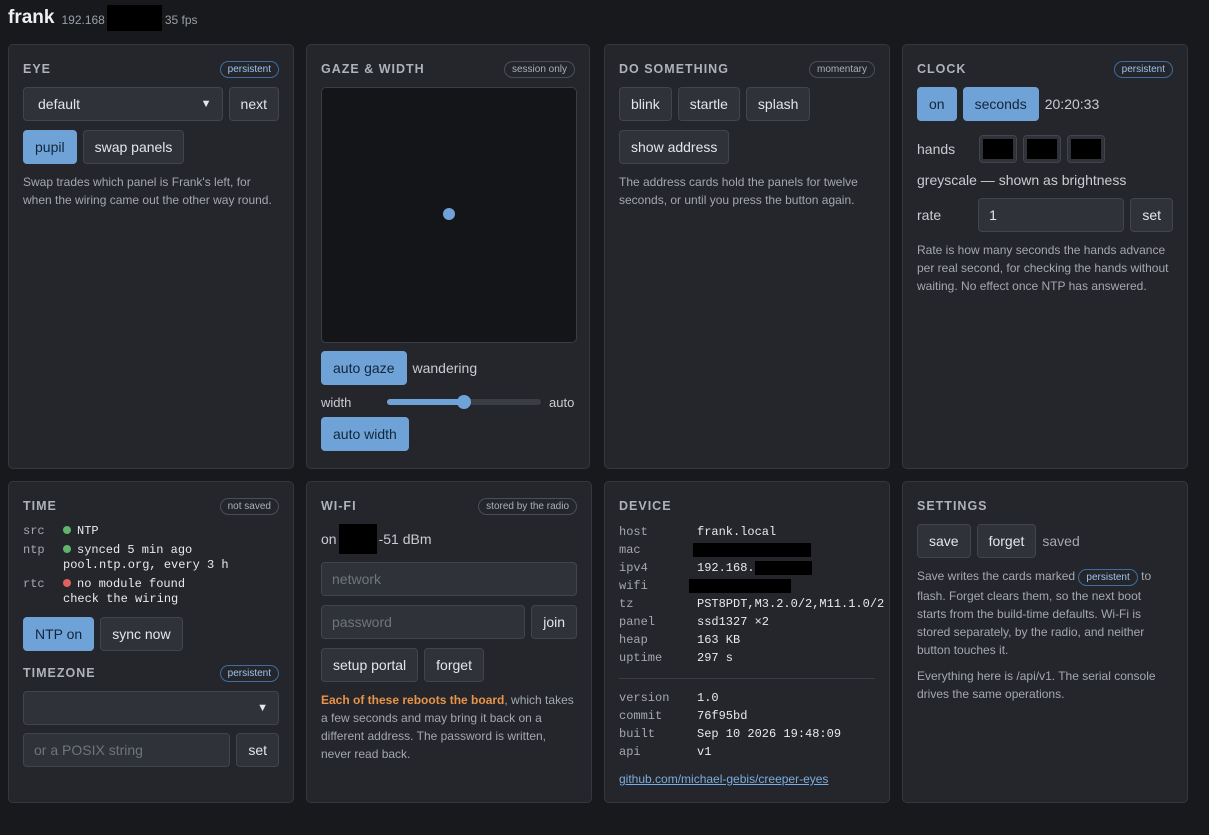 This screenshot has width=1209, height=835. What do you see at coordinates (674, 69) in the screenshot?
I see `do-title: DO SOMETHING` at bounding box center [674, 69].